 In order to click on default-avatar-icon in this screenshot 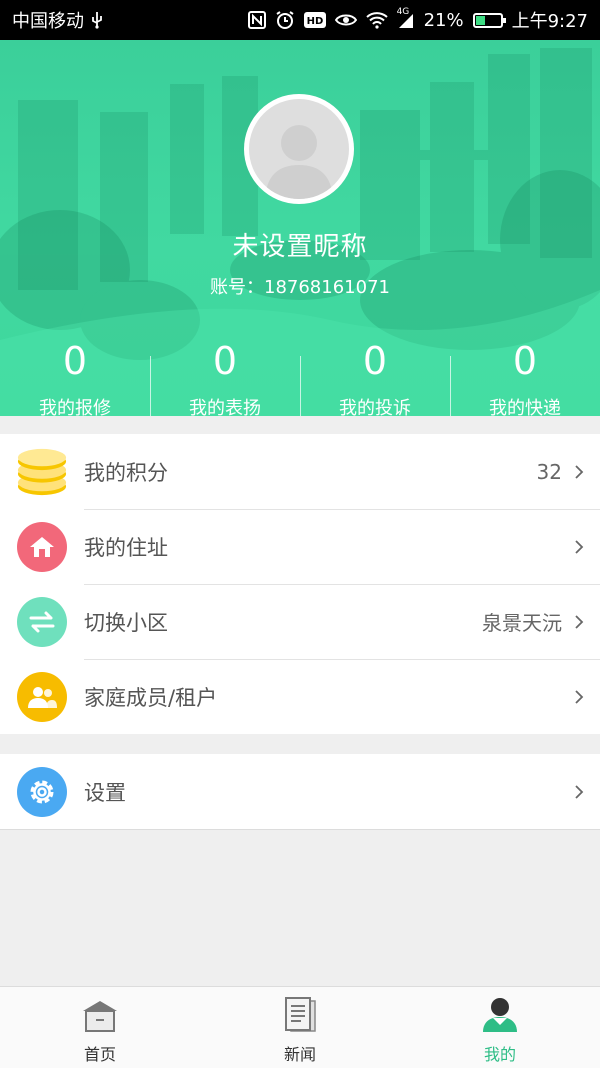, I will do `click(299, 149)`.